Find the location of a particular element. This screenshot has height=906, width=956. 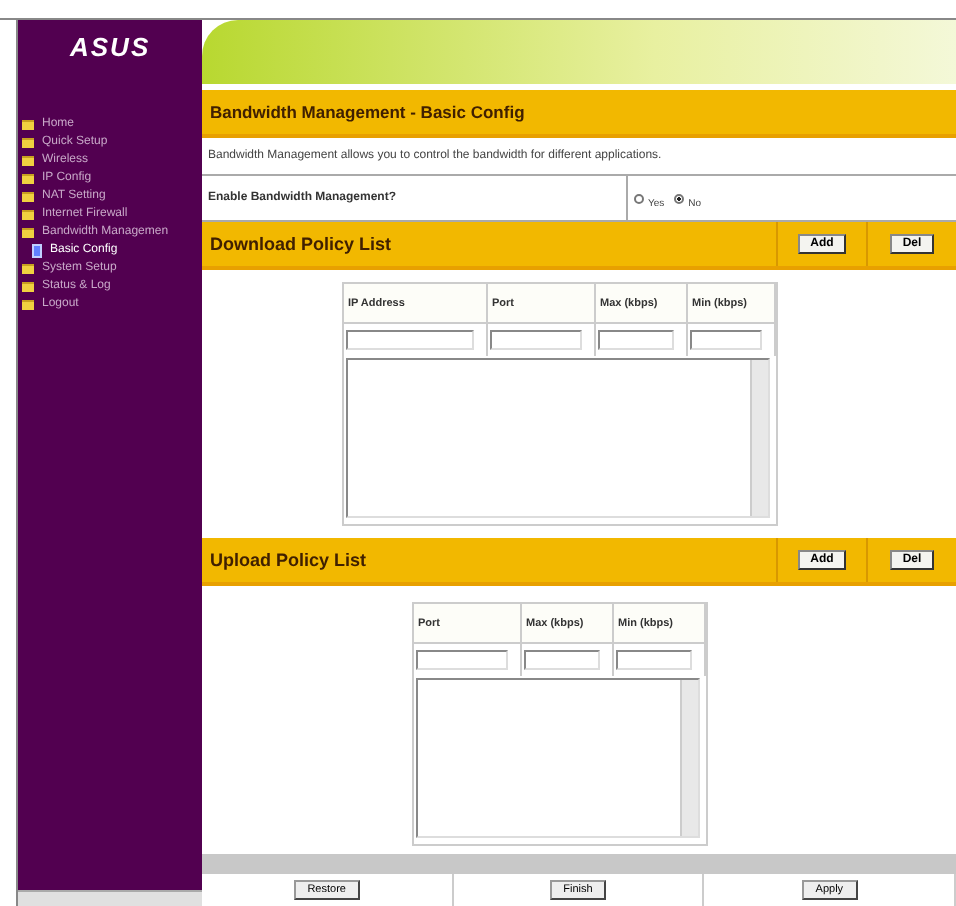

section-title: Upload Policy List is located at coordinates (288, 560).